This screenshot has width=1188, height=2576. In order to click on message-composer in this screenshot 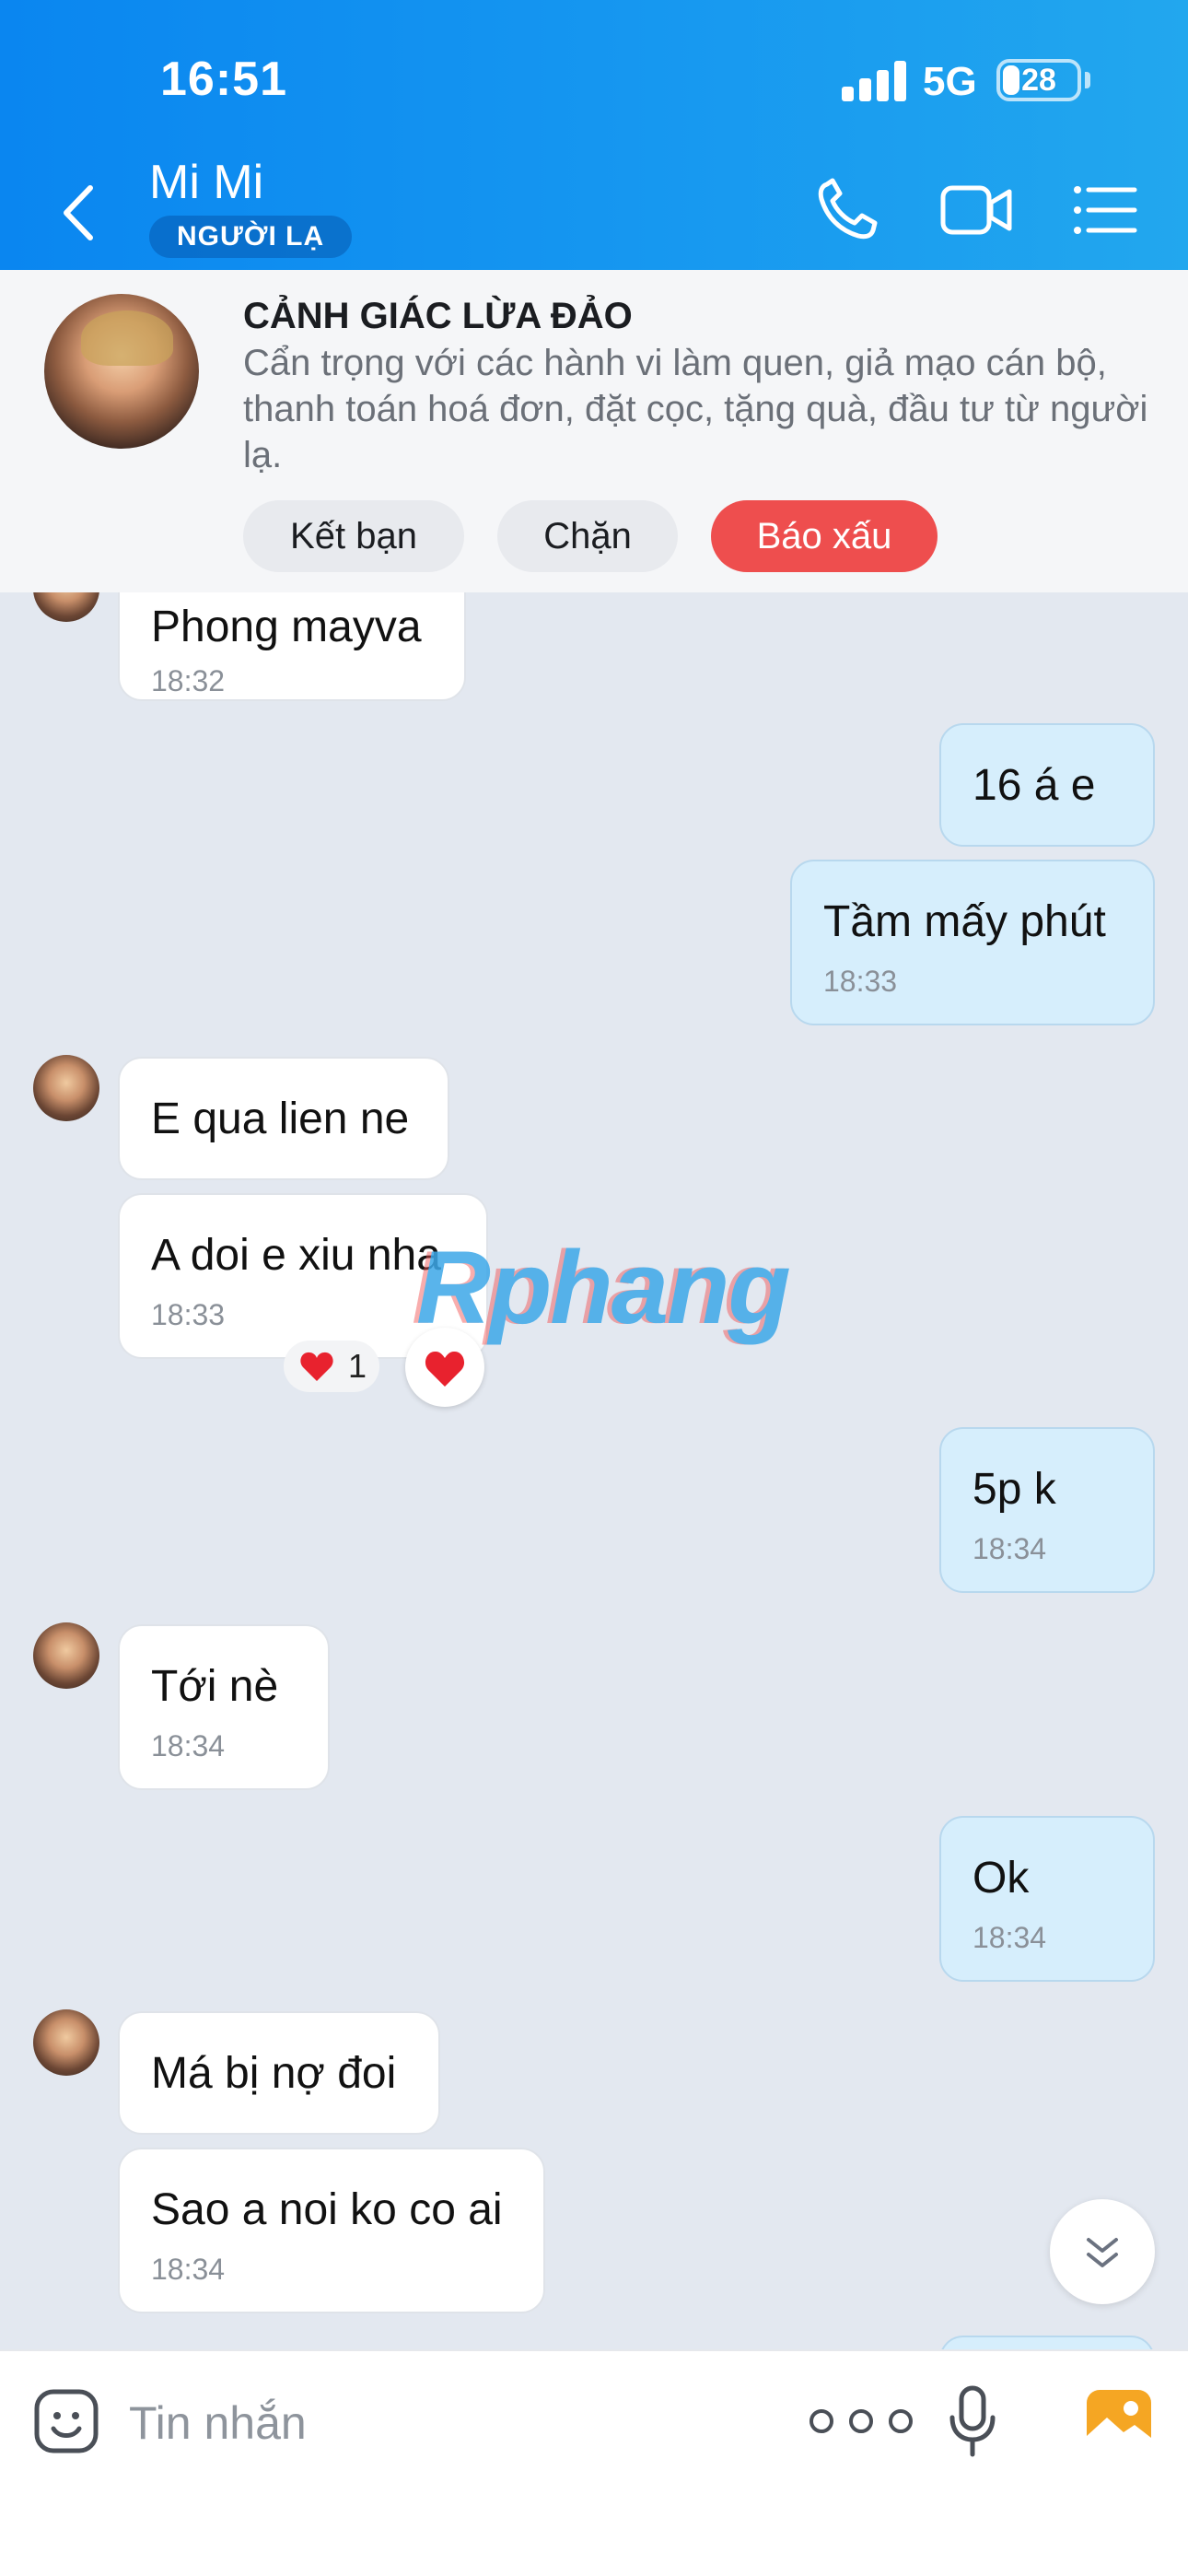, I will do `click(594, 2462)`.